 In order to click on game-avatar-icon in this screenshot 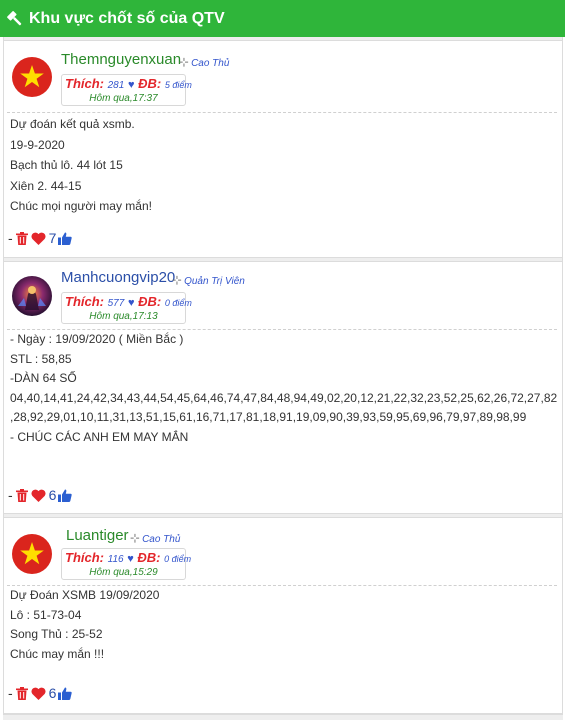, I will do `click(32, 296)`.